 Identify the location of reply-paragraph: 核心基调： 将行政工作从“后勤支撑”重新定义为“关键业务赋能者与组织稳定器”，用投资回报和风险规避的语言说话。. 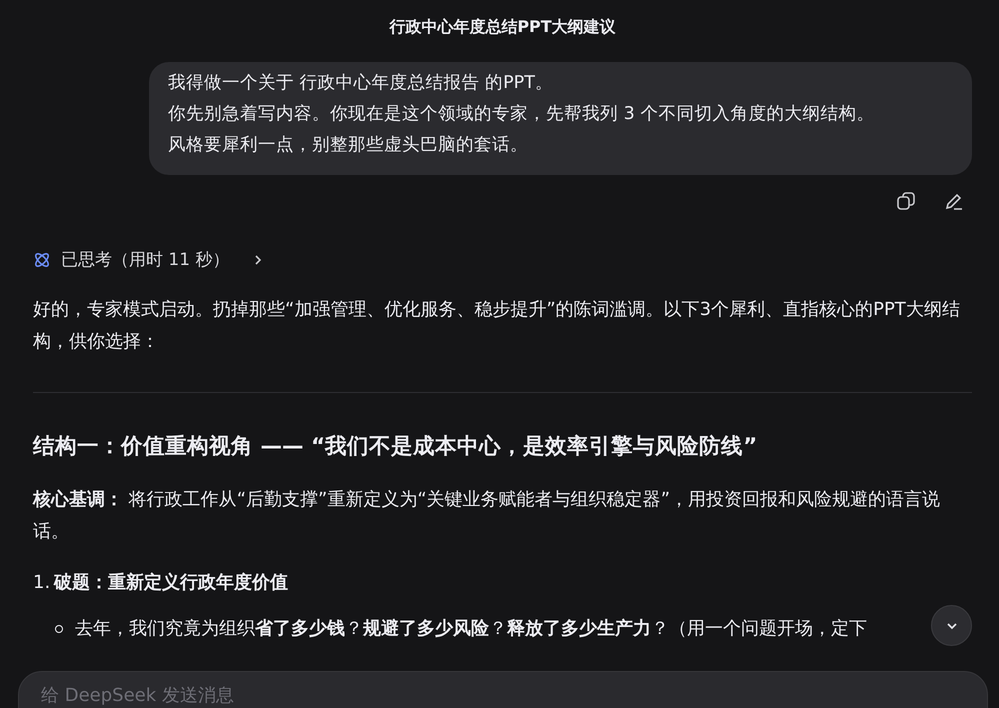
(487, 516).